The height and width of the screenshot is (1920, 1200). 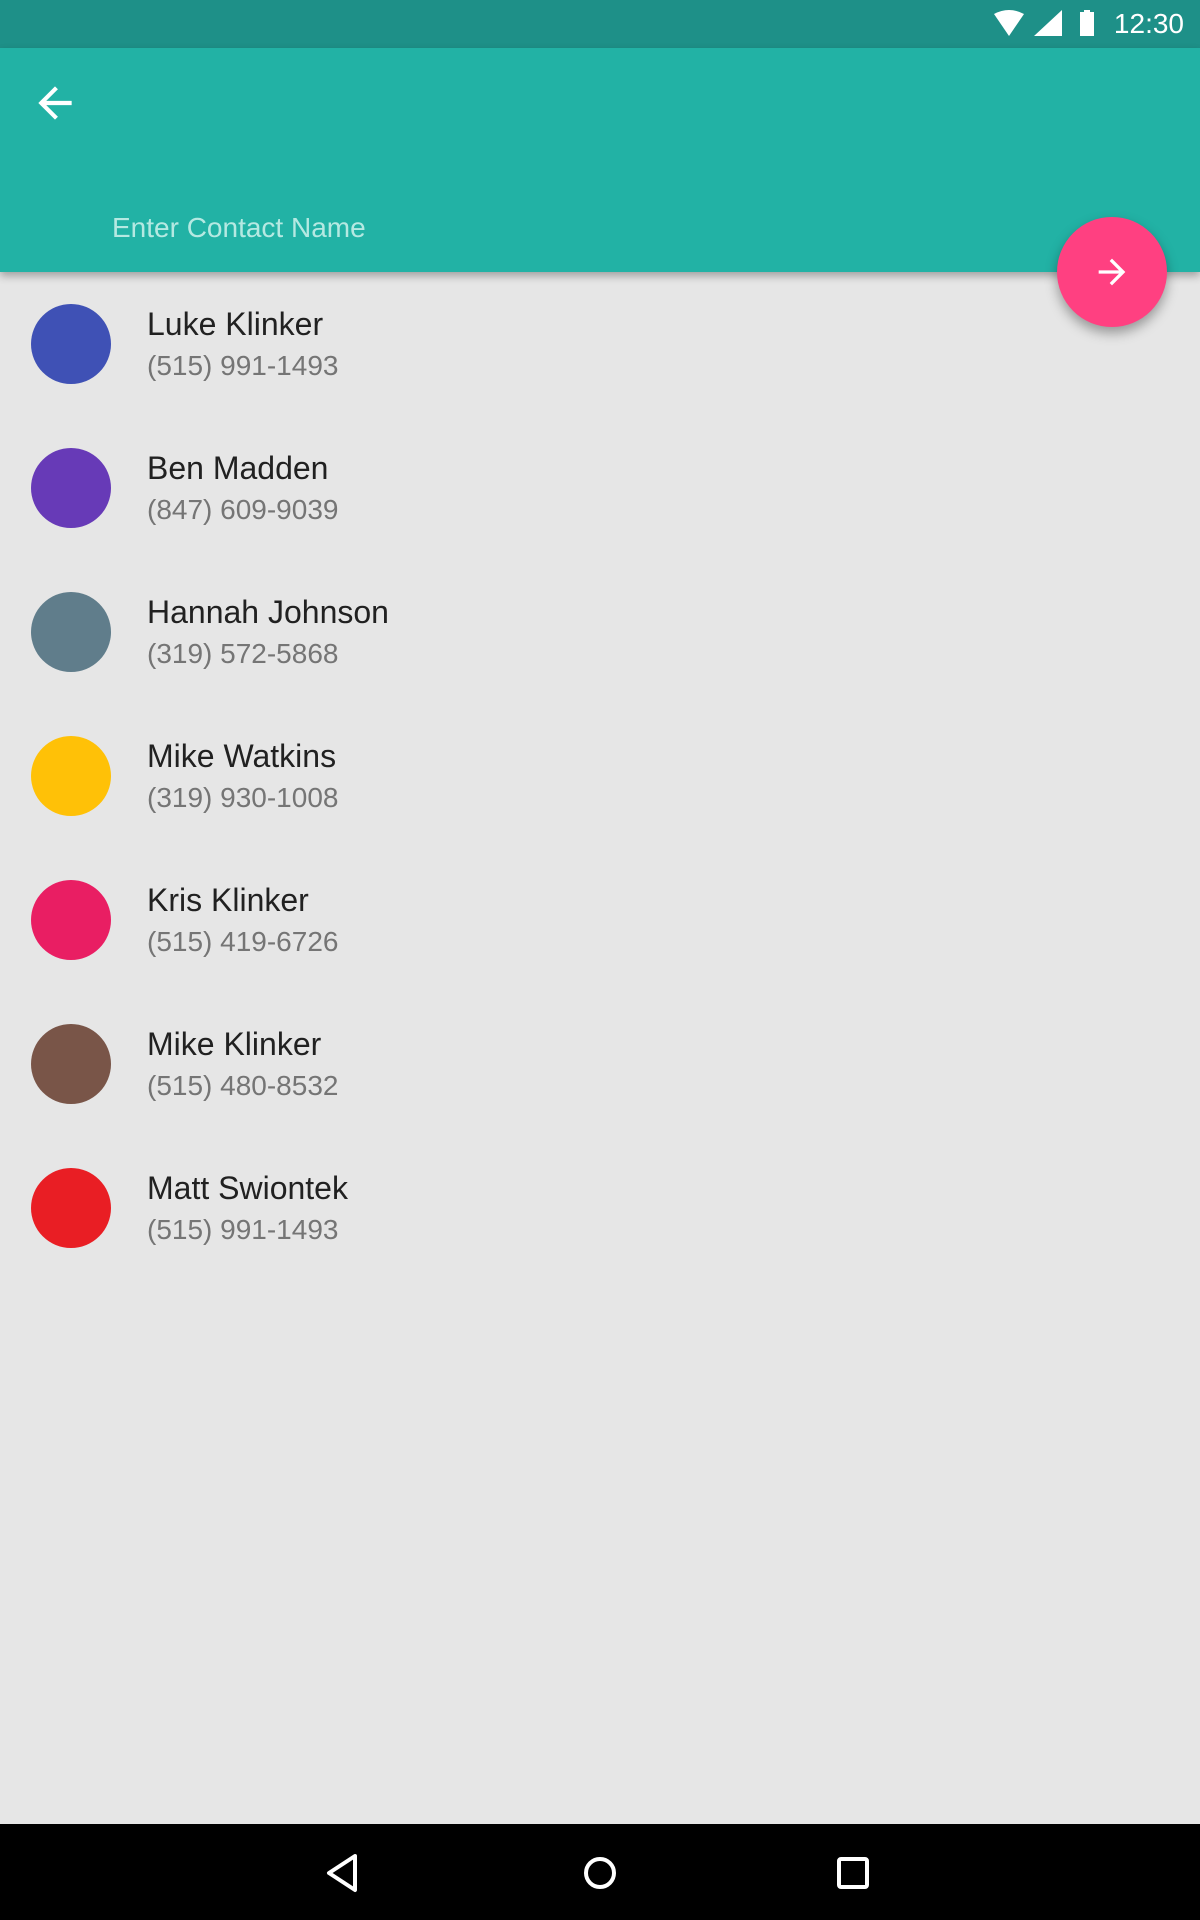 I want to click on status-icons, so click(x=1044, y=23).